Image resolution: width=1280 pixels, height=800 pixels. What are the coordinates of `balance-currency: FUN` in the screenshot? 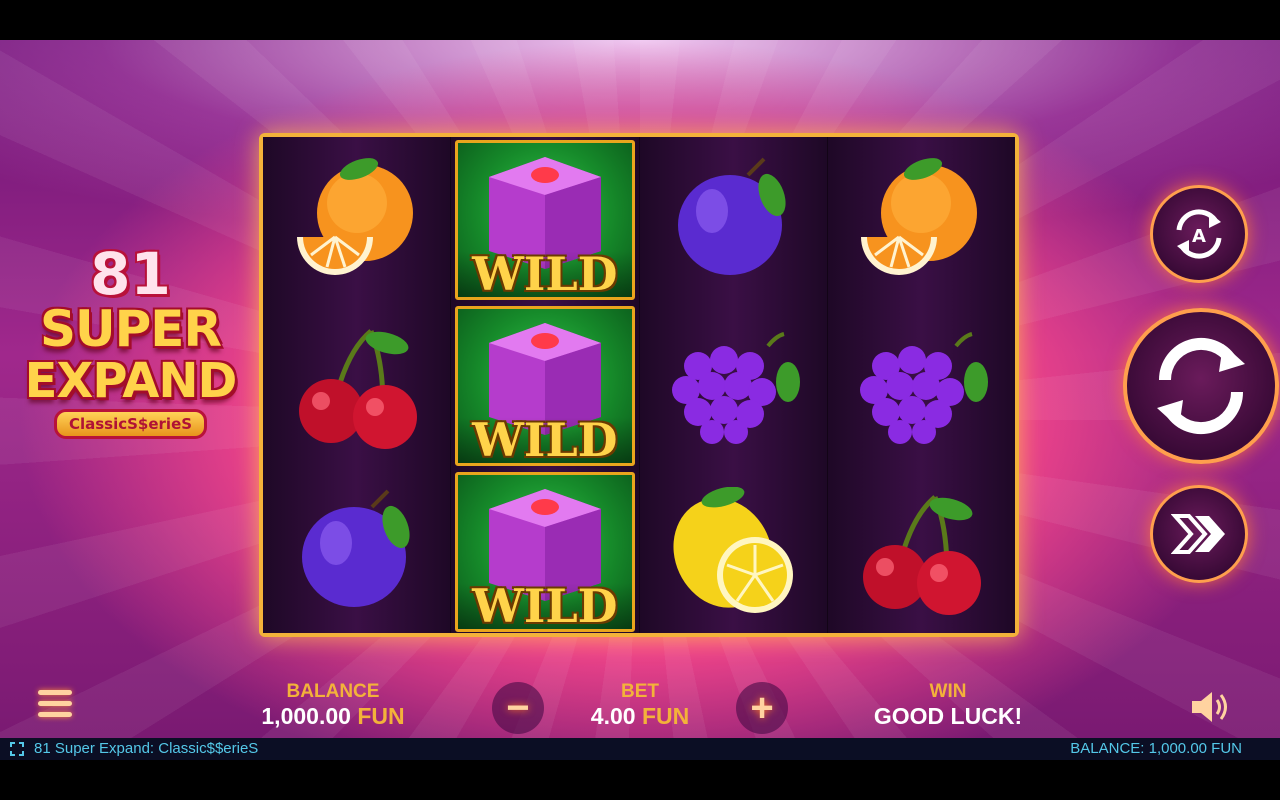 It's located at (381, 716).